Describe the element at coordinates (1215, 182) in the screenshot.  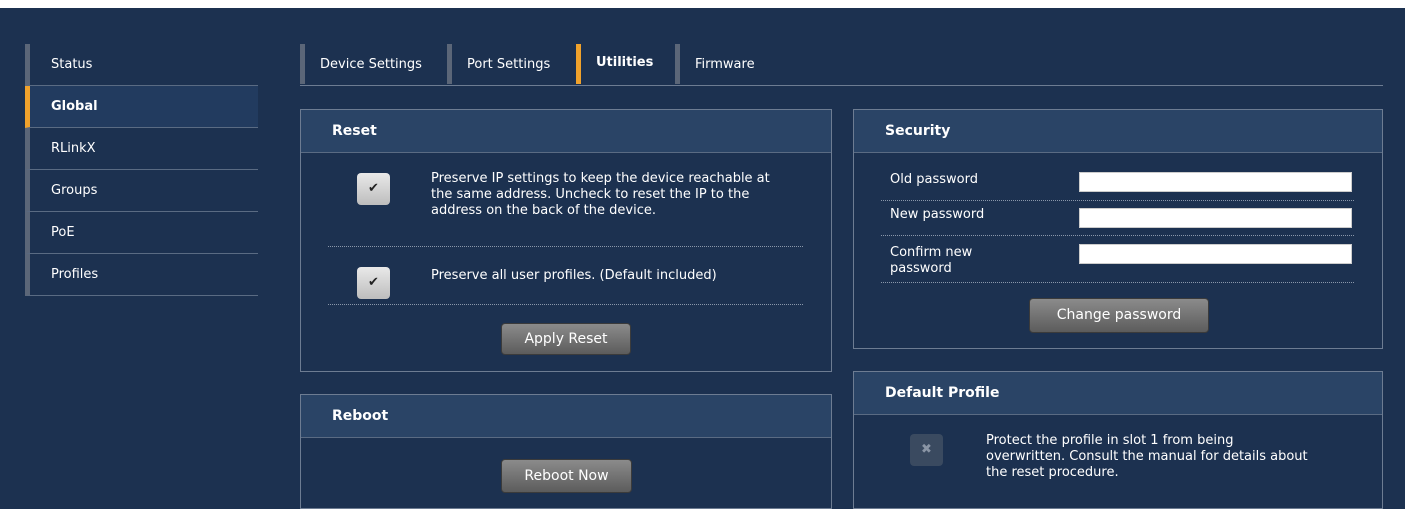
I see `old-password-input` at that location.